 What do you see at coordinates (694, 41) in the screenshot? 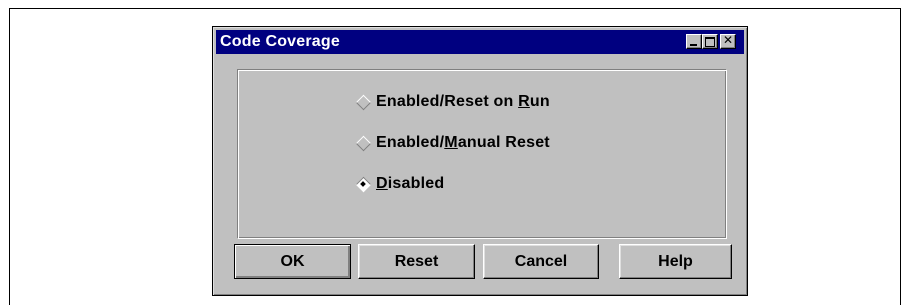
I see `minimize-button` at bounding box center [694, 41].